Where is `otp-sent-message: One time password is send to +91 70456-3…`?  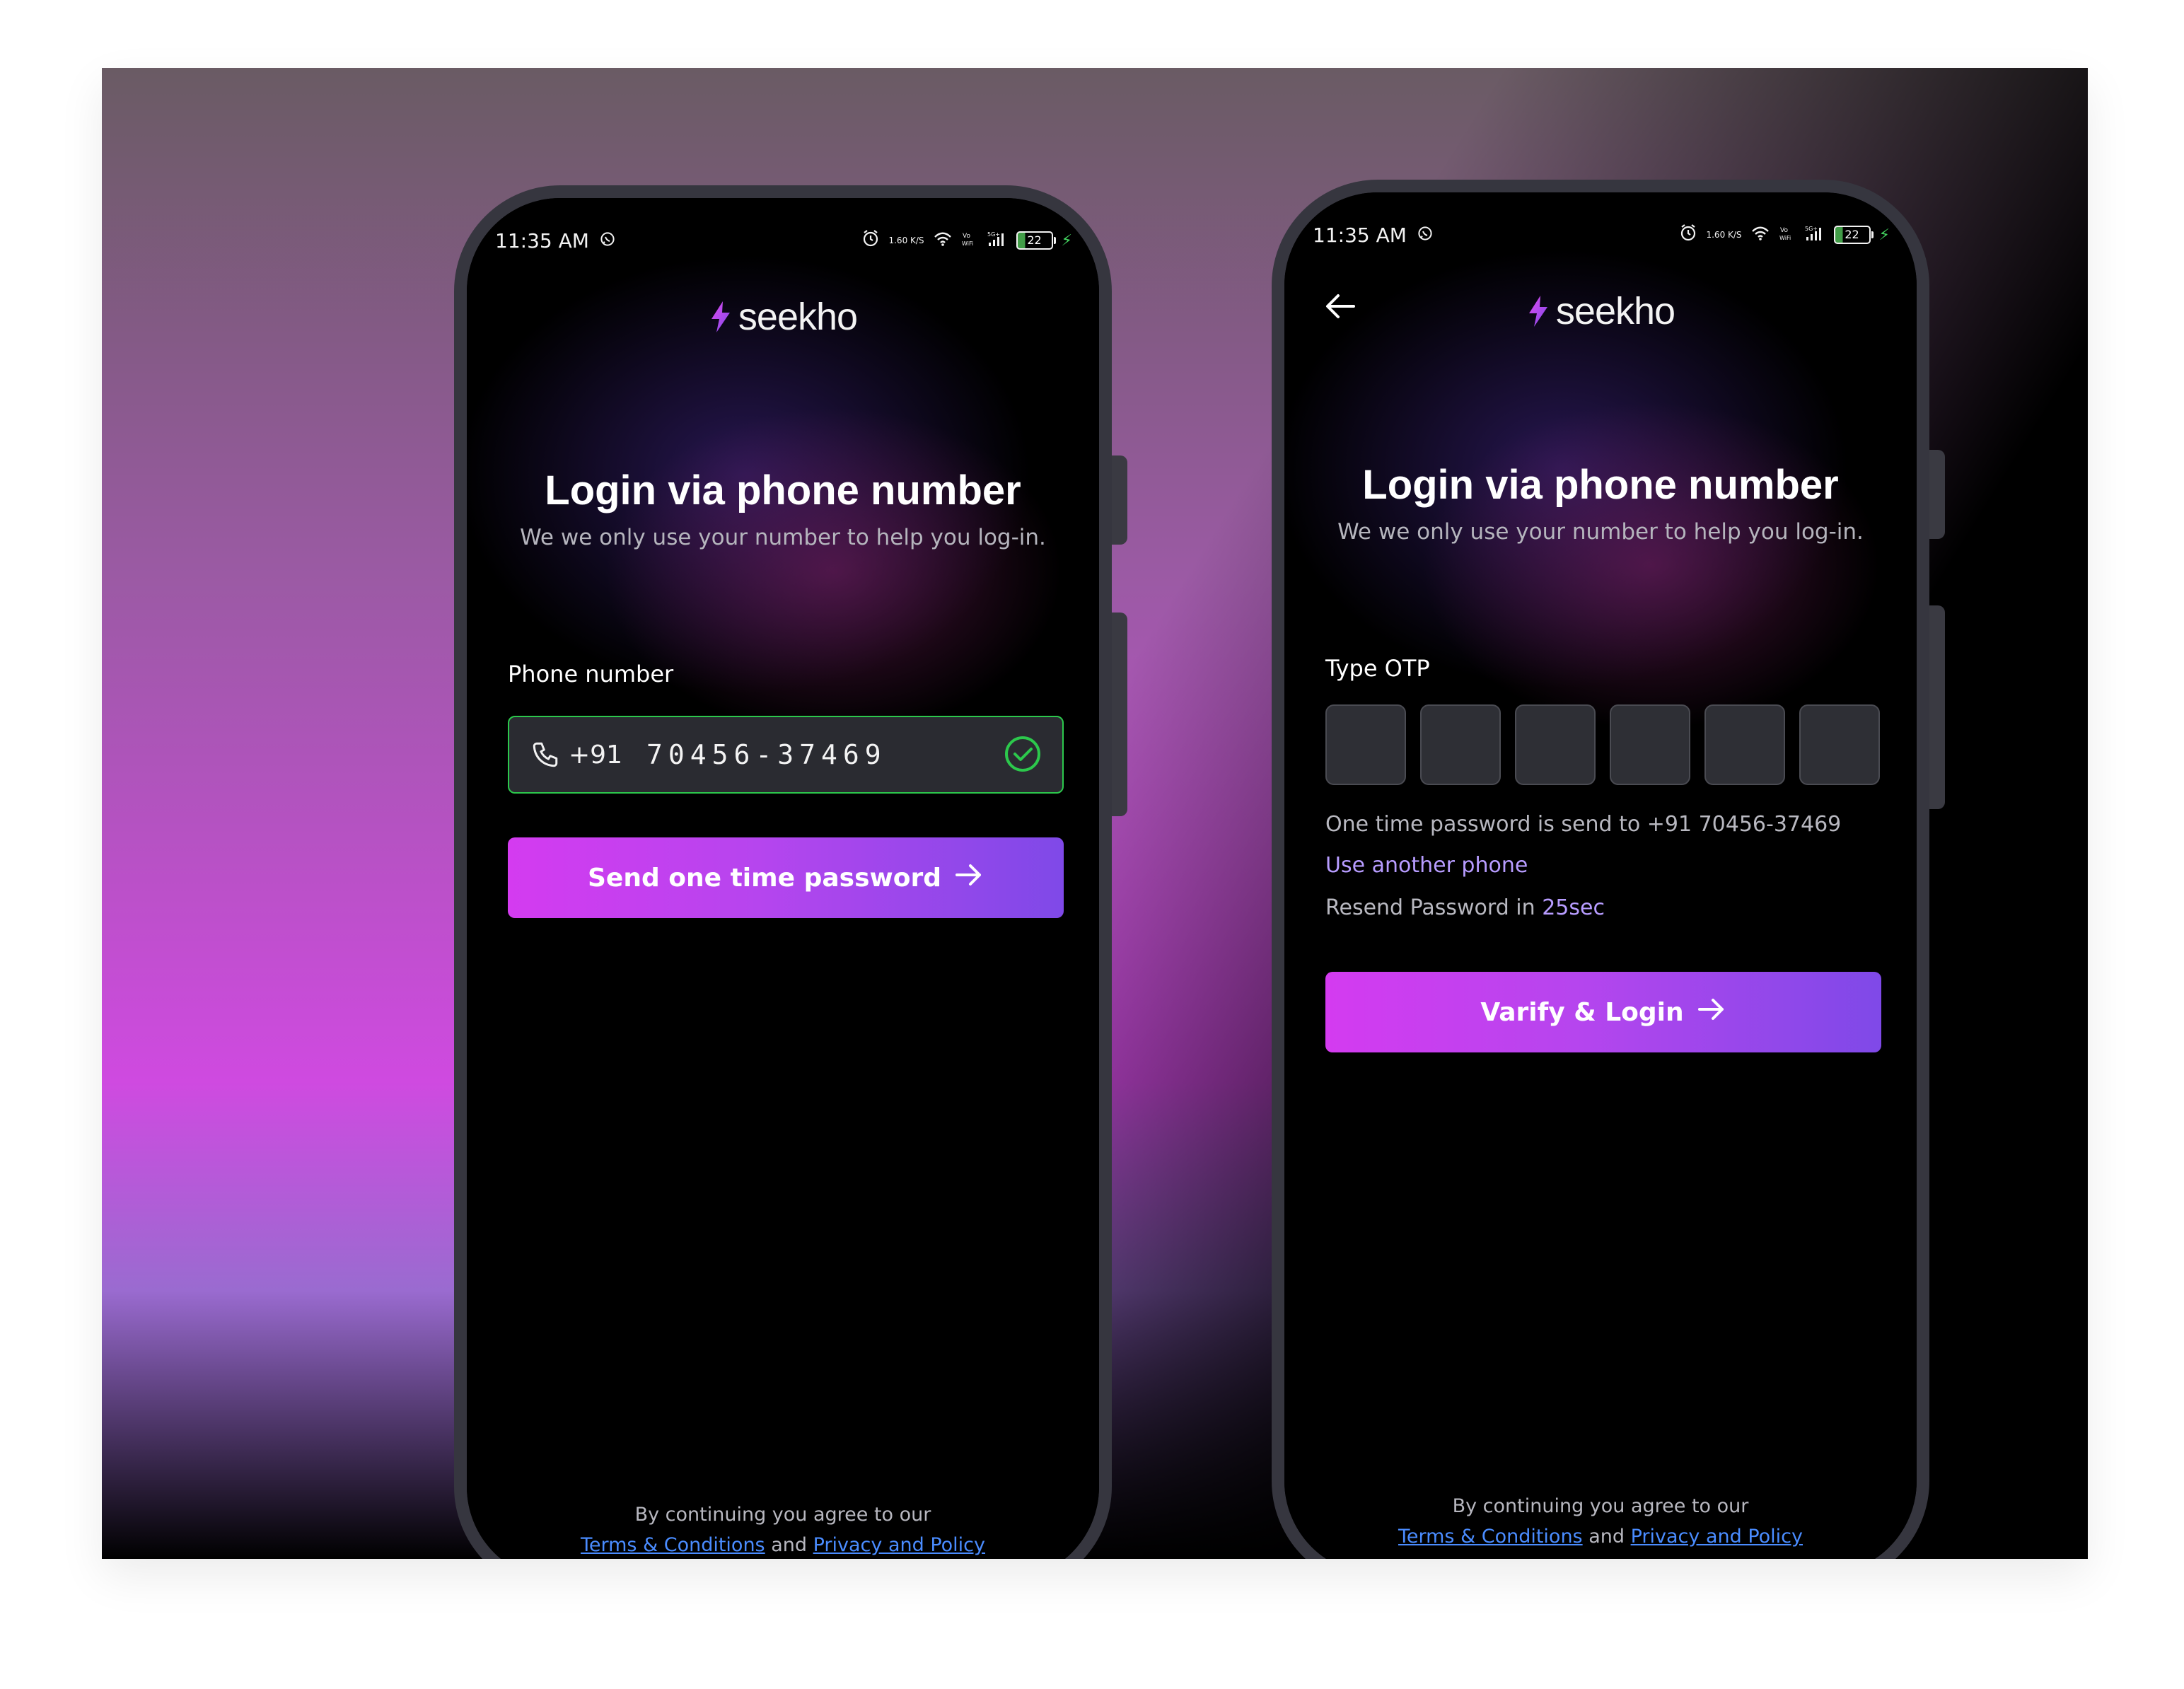 otp-sent-message: One time password is send to +91 70456-3… is located at coordinates (1583, 824).